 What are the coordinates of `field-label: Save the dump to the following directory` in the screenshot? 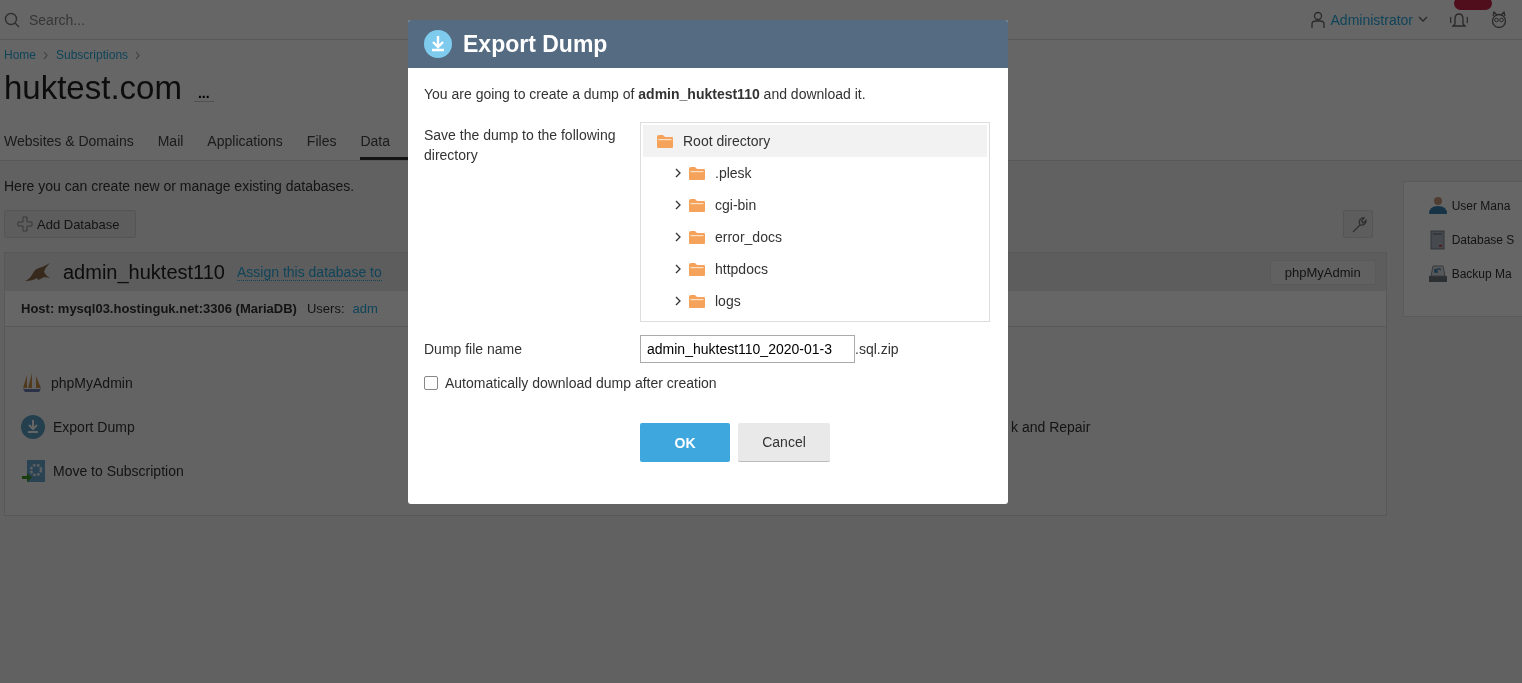 It's located at (520, 145).